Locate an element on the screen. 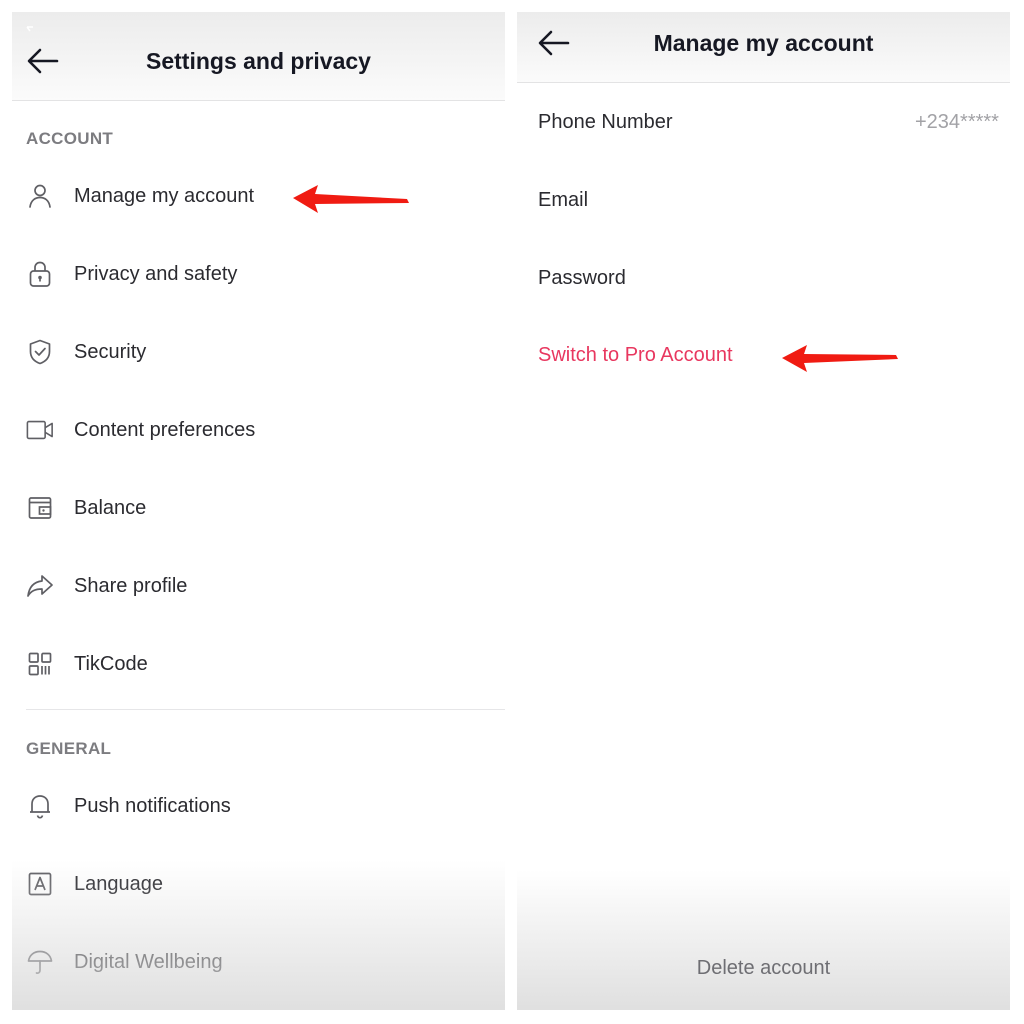 The image size is (1024, 1024). menu-item-label: Digital Wellbeing is located at coordinates (148, 961).